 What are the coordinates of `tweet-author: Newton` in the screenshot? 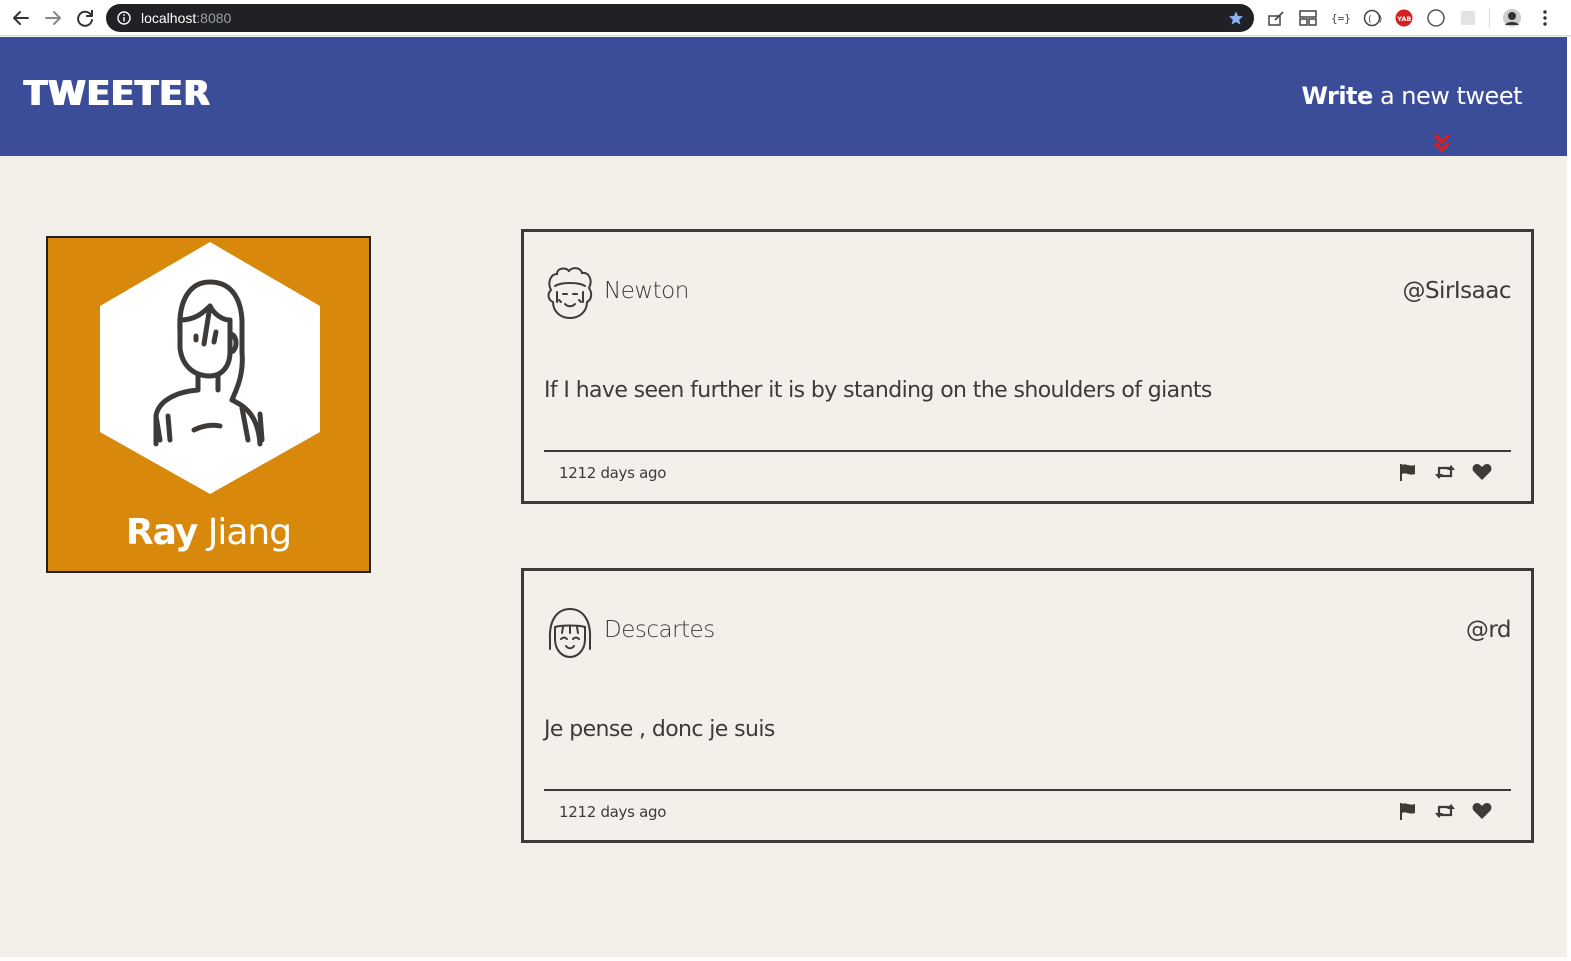 It's located at (646, 291).